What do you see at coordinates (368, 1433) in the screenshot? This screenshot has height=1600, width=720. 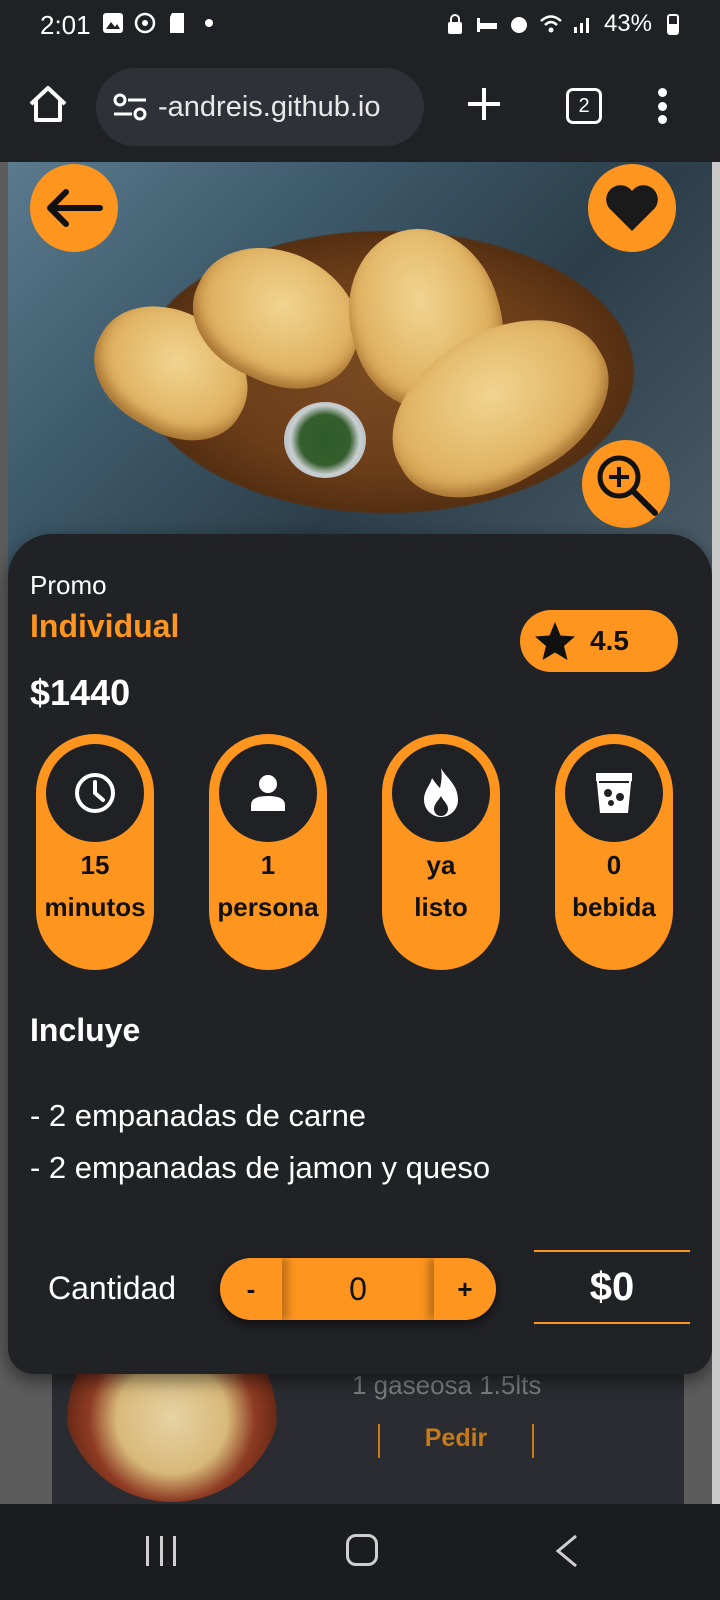 I see `background-list-item: 1 gaseosa 1.5lts Pedir` at bounding box center [368, 1433].